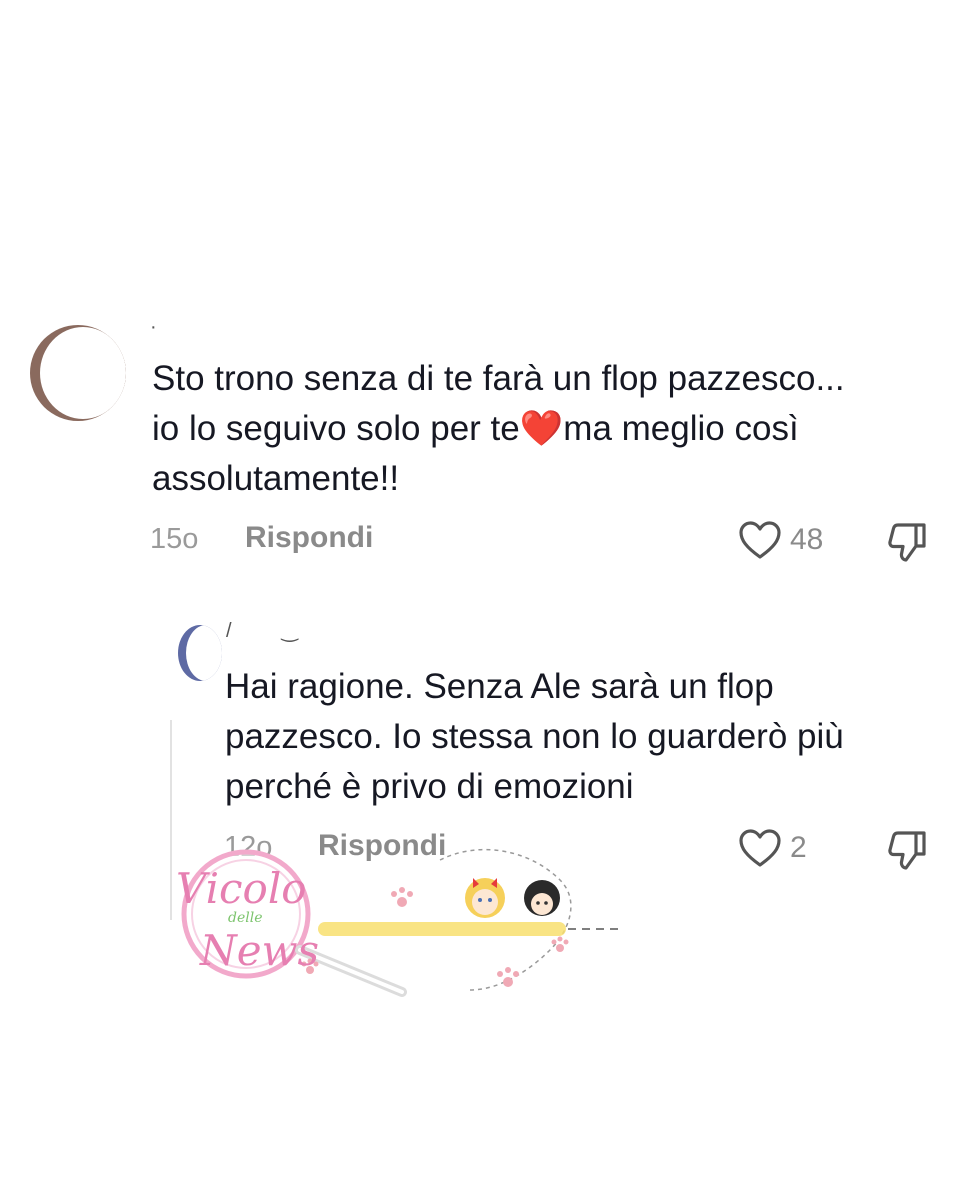  I want to click on commenter-avatar, so click(78, 373).